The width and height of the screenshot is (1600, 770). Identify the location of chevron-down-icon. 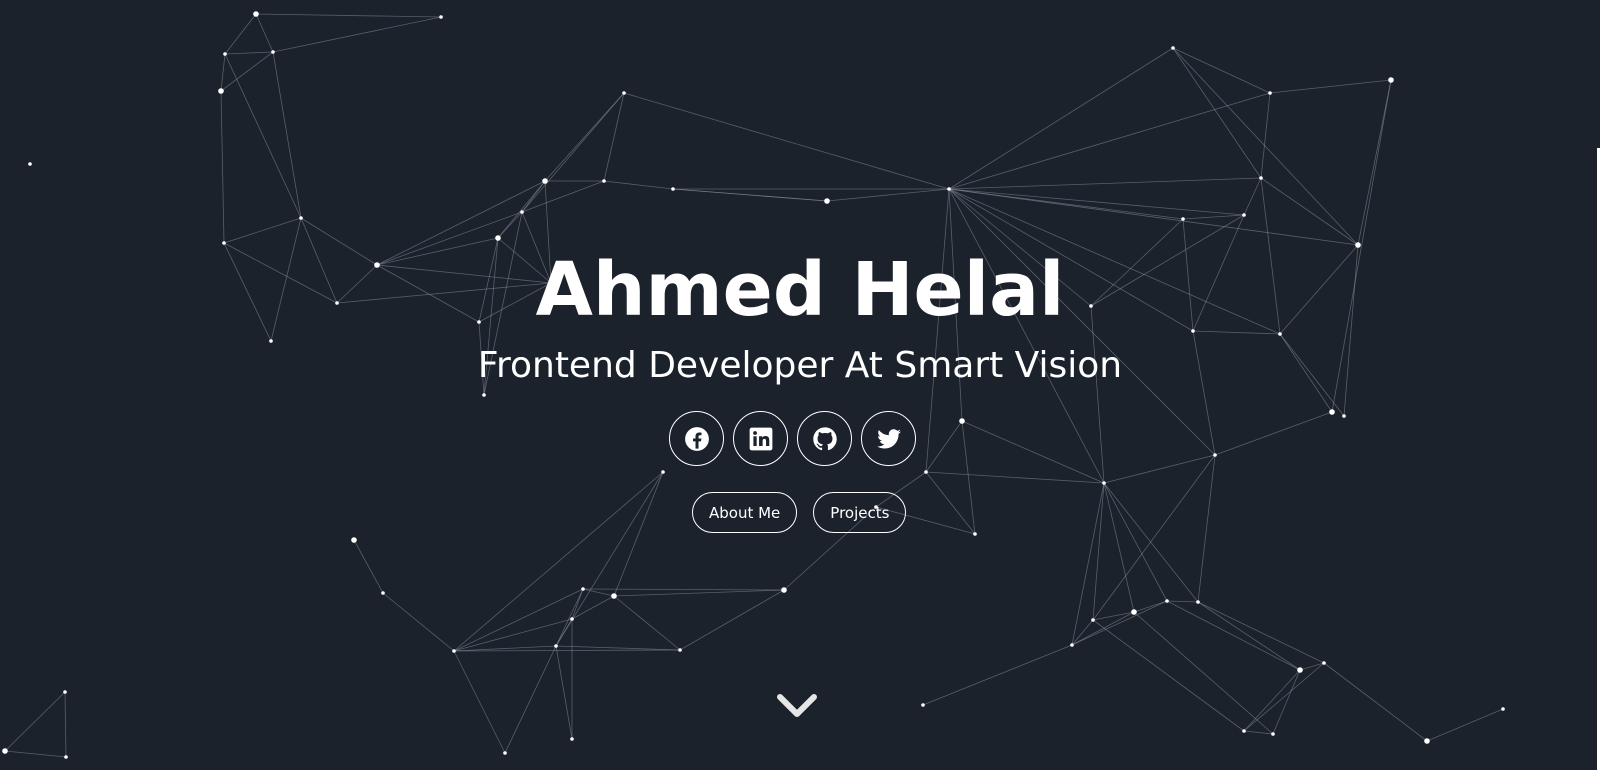
(797, 705).